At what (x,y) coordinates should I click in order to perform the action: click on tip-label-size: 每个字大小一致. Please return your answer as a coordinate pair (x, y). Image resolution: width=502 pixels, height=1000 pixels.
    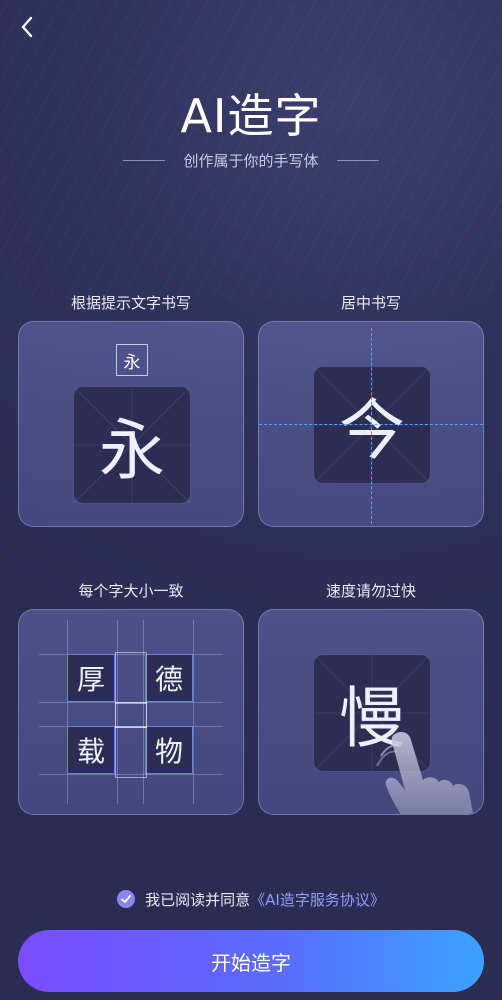
    Looking at the image, I should click on (131, 591).